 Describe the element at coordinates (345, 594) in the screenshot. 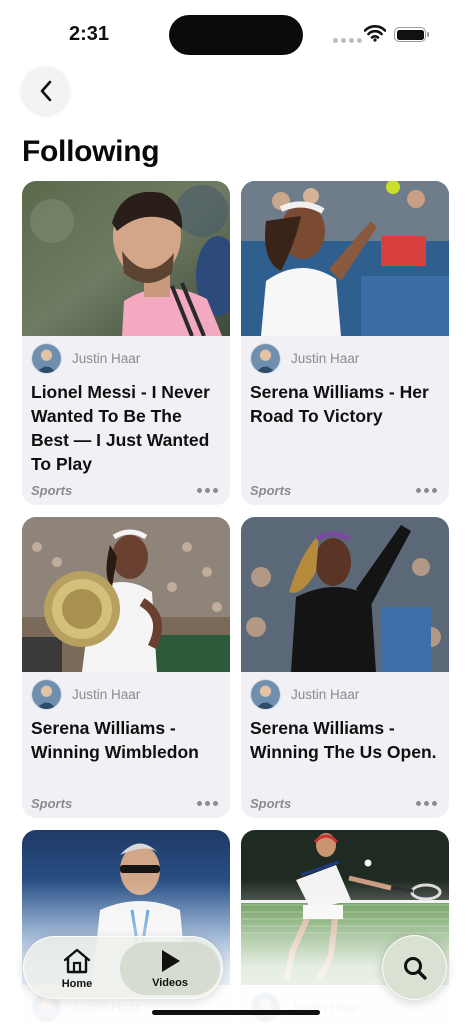

I see `serena-usopen-photo` at that location.